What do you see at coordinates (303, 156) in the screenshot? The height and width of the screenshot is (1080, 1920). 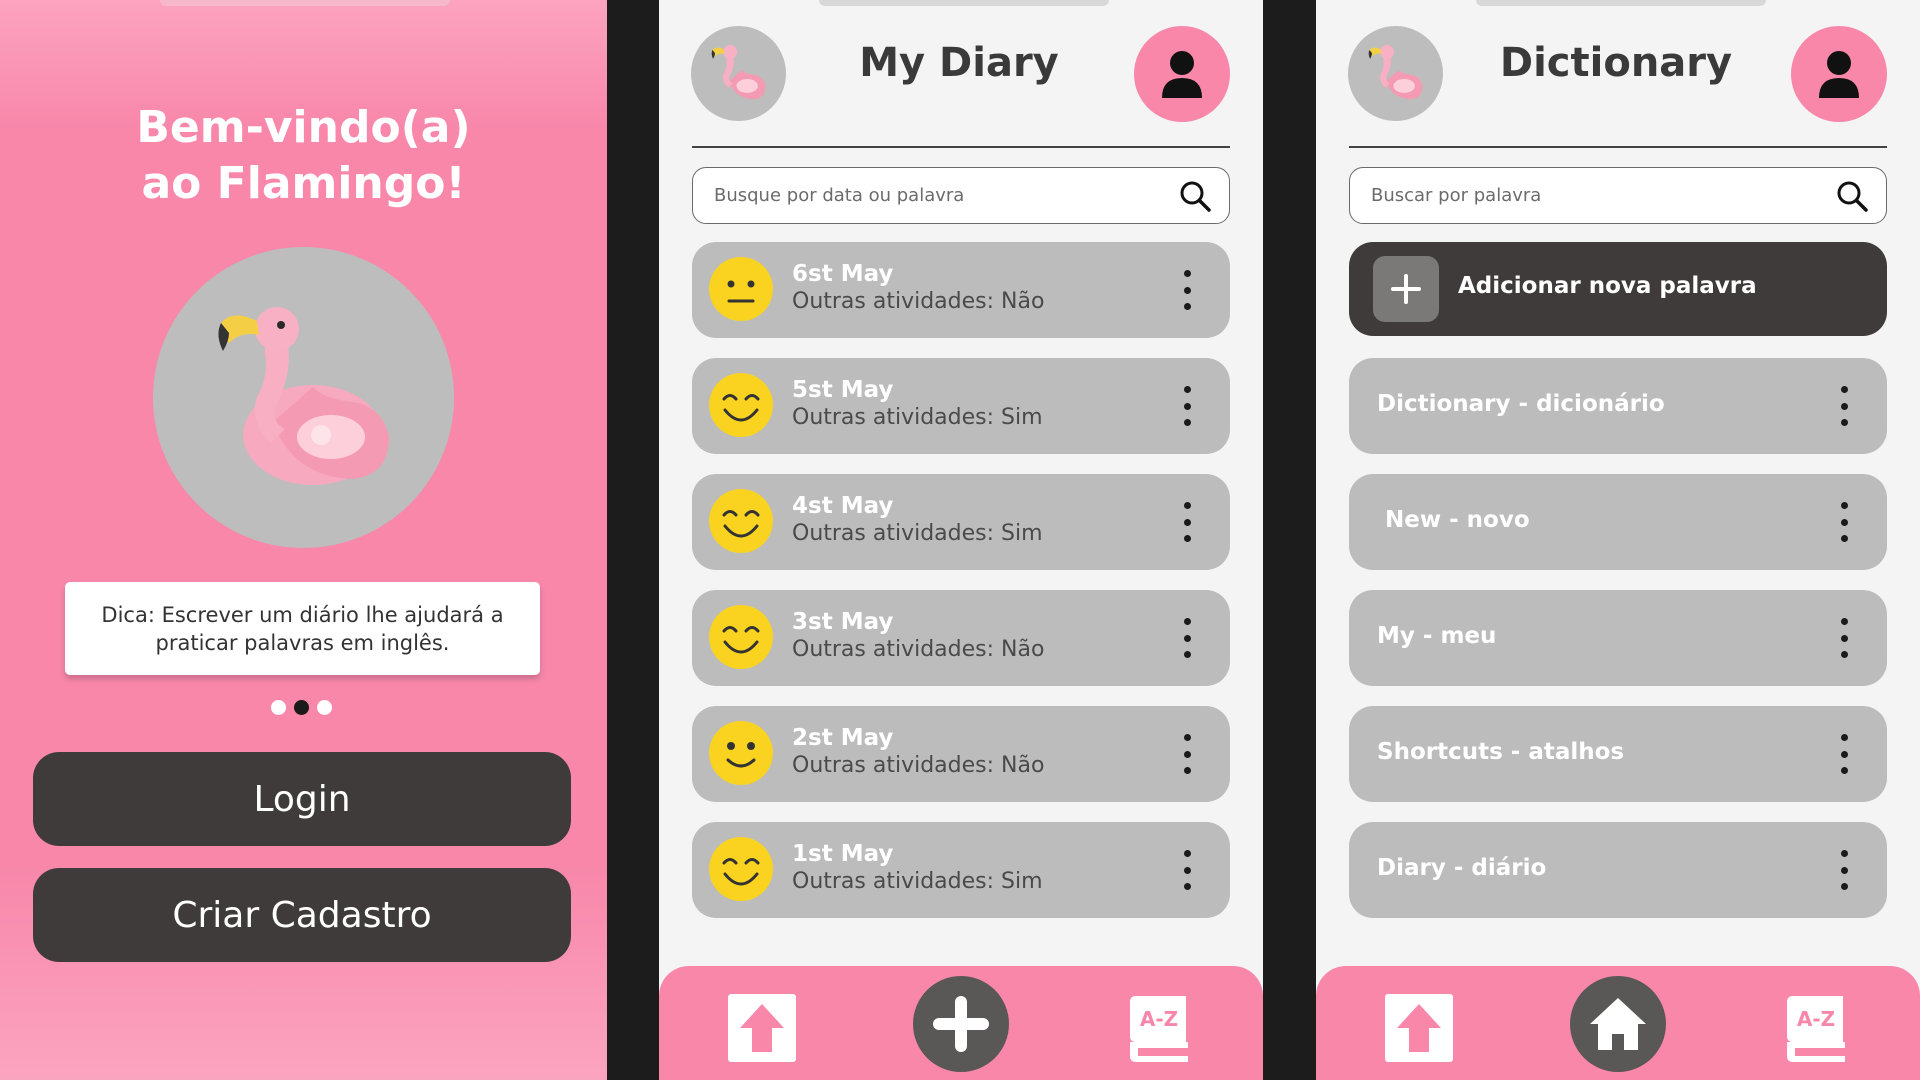 I see `welcome-title: Bem-vindo(a) ao Flamingo!` at bounding box center [303, 156].